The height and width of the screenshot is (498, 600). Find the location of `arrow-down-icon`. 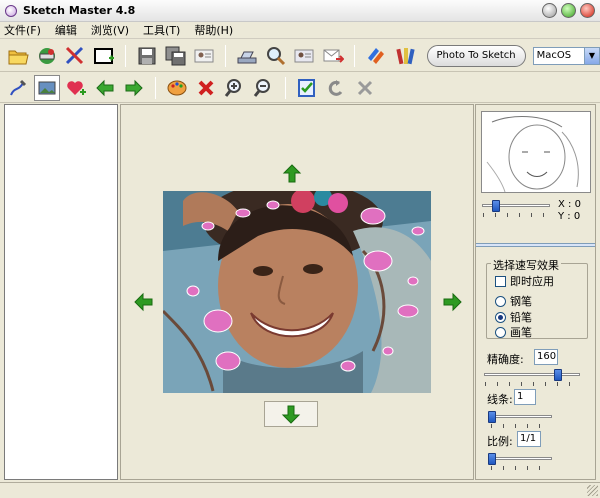

arrow-down-icon is located at coordinates (291, 414).